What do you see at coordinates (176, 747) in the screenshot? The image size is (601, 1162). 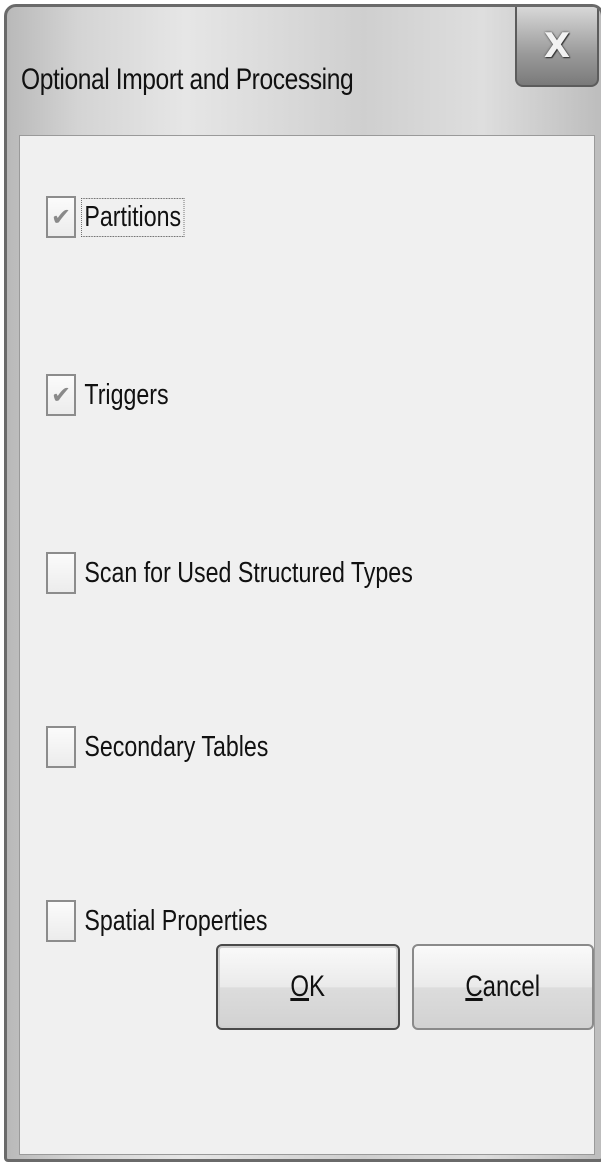 I see `secondary-tables-label: Secondary Tables` at bounding box center [176, 747].